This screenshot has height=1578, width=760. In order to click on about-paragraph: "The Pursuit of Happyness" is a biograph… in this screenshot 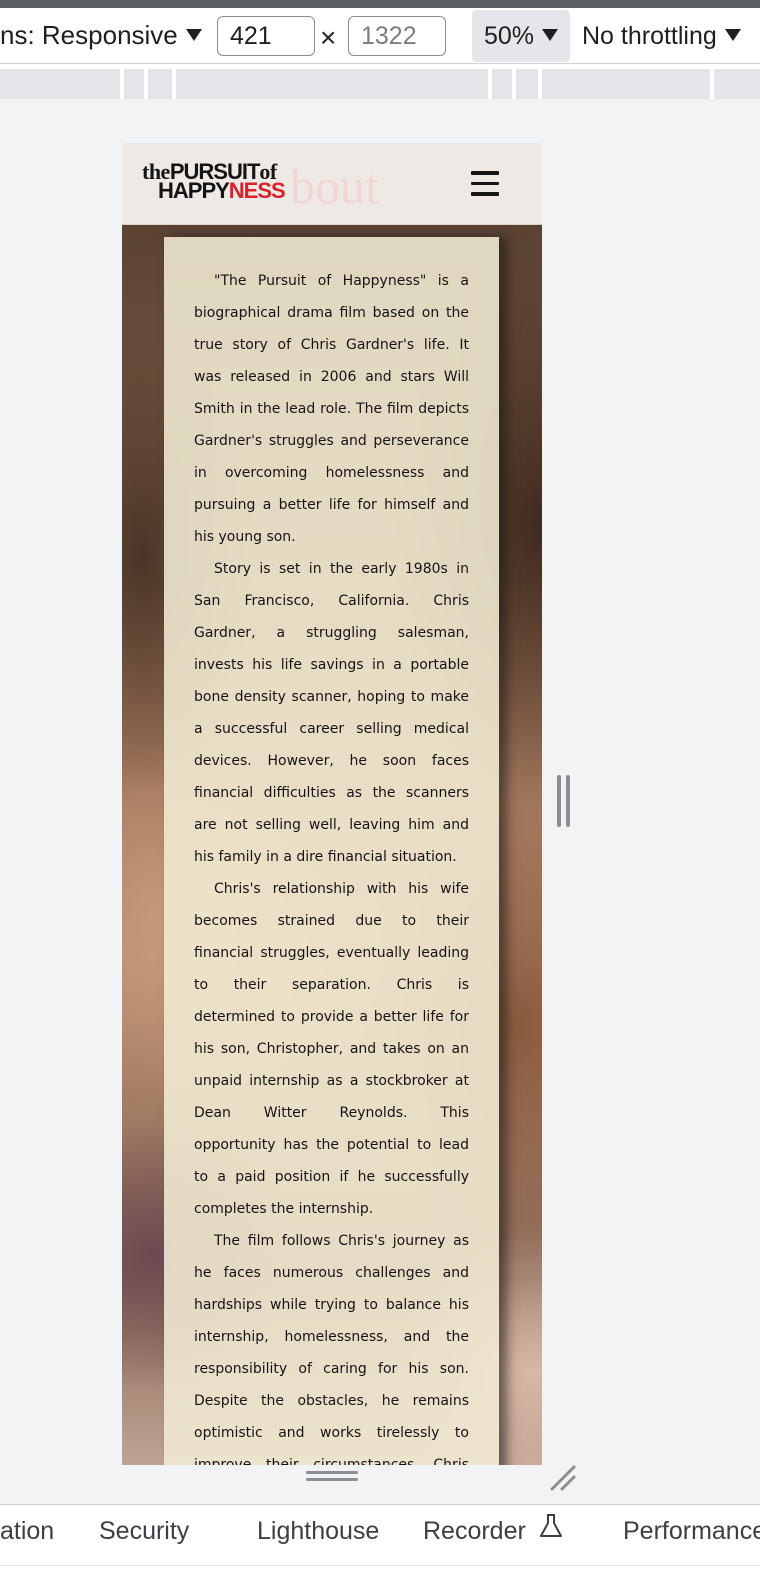, I will do `click(331, 409)`.